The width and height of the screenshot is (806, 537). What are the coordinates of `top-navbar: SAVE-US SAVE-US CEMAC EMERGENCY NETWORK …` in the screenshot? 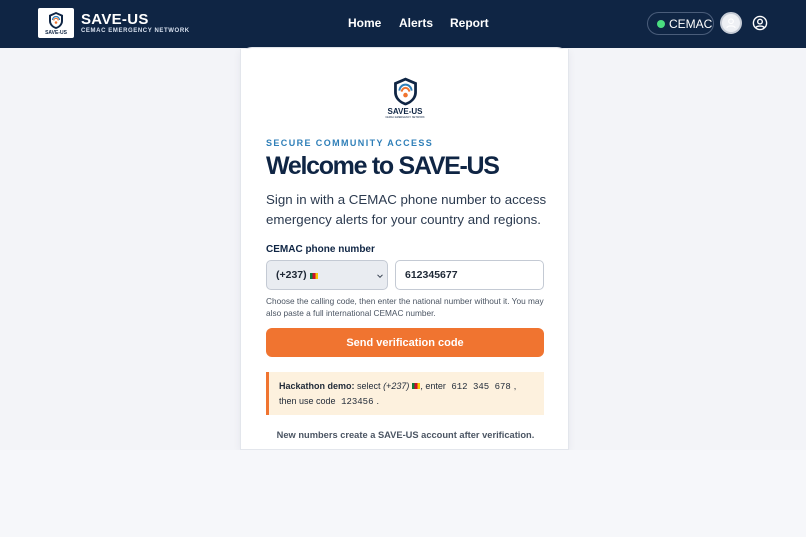 It's located at (403, 24).